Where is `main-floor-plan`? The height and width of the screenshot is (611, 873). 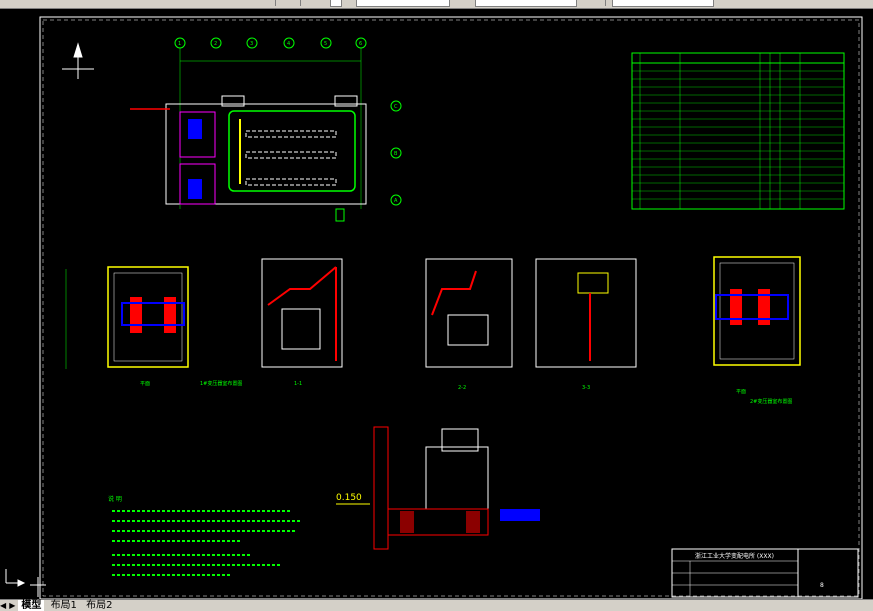
main-floor-plan is located at coordinates (248, 158).